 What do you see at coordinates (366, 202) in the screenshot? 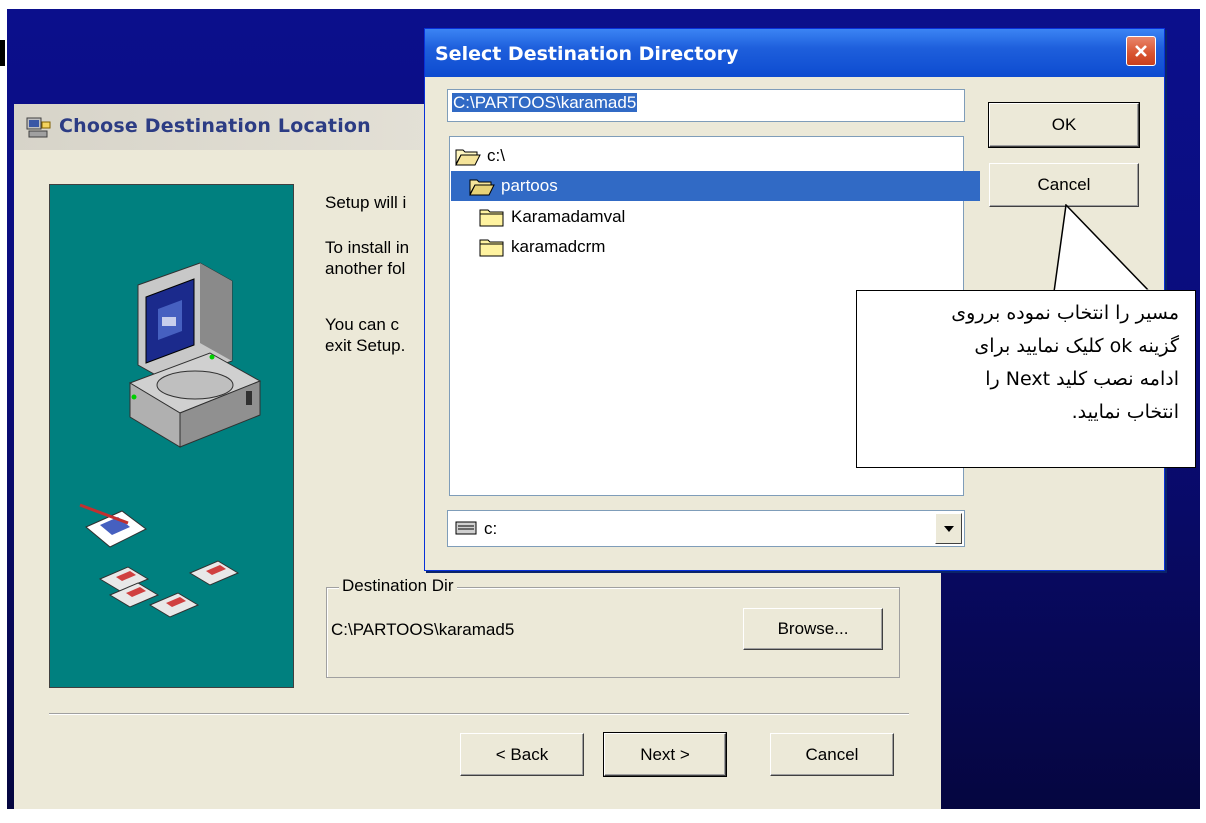
I see `setup-intro-text: Setup will i` at bounding box center [366, 202].